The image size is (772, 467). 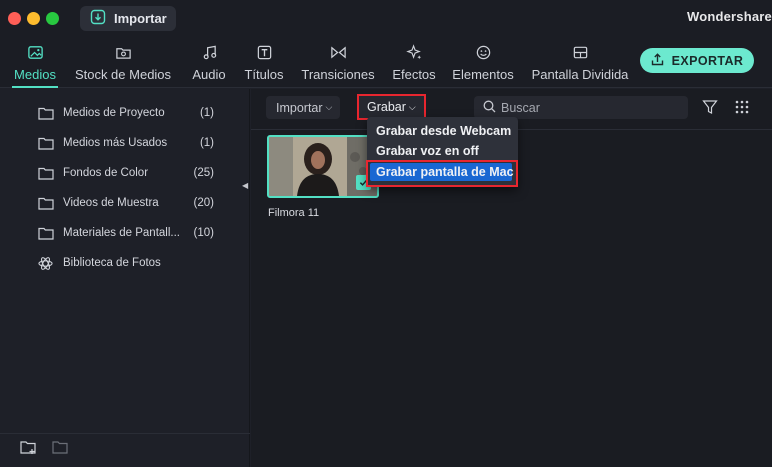 I want to click on sidebar-item-videos-de-muestra: Videos de Muestra (20), so click(x=128, y=203).